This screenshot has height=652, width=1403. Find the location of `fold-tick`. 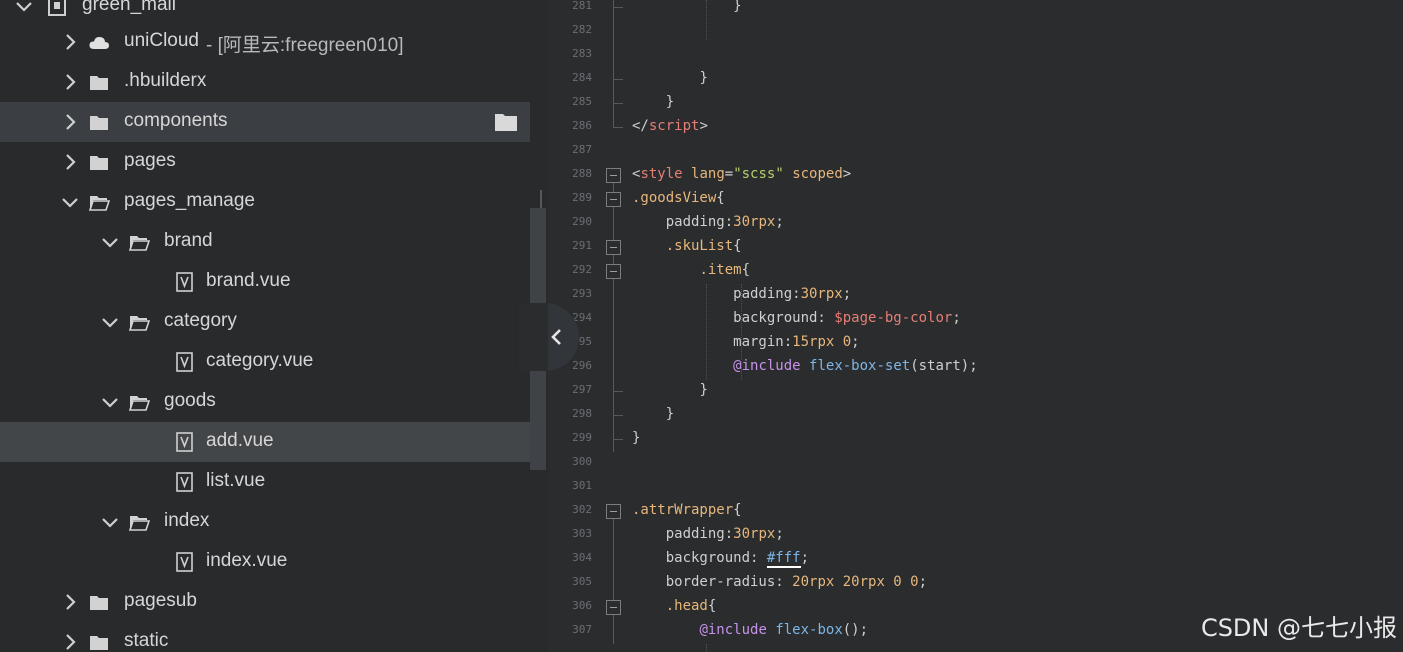

fold-tick is located at coordinates (618, 7).